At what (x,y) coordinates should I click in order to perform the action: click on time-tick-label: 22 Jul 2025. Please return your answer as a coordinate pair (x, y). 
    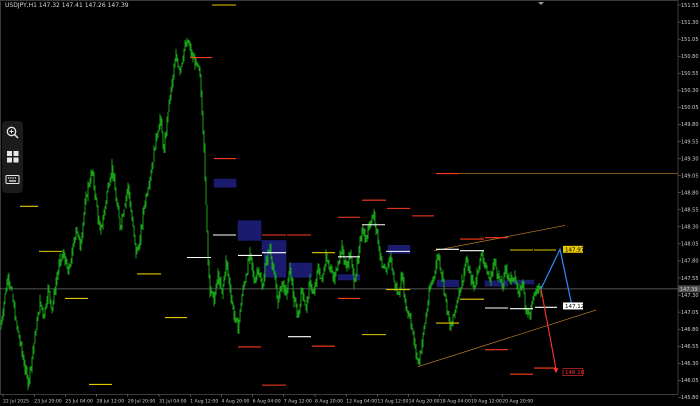
    Looking at the image, I should click on (16, 402).